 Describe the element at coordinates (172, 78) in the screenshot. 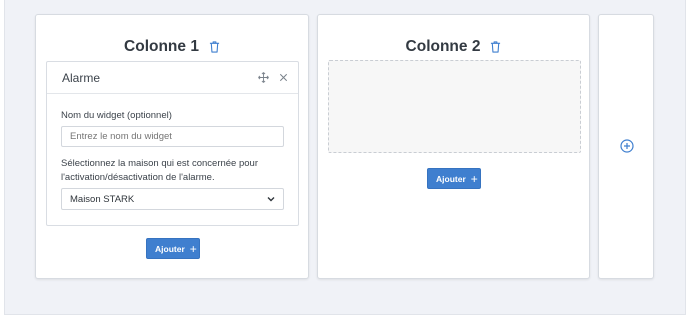

I see `widget-header: Alarme` at that location.